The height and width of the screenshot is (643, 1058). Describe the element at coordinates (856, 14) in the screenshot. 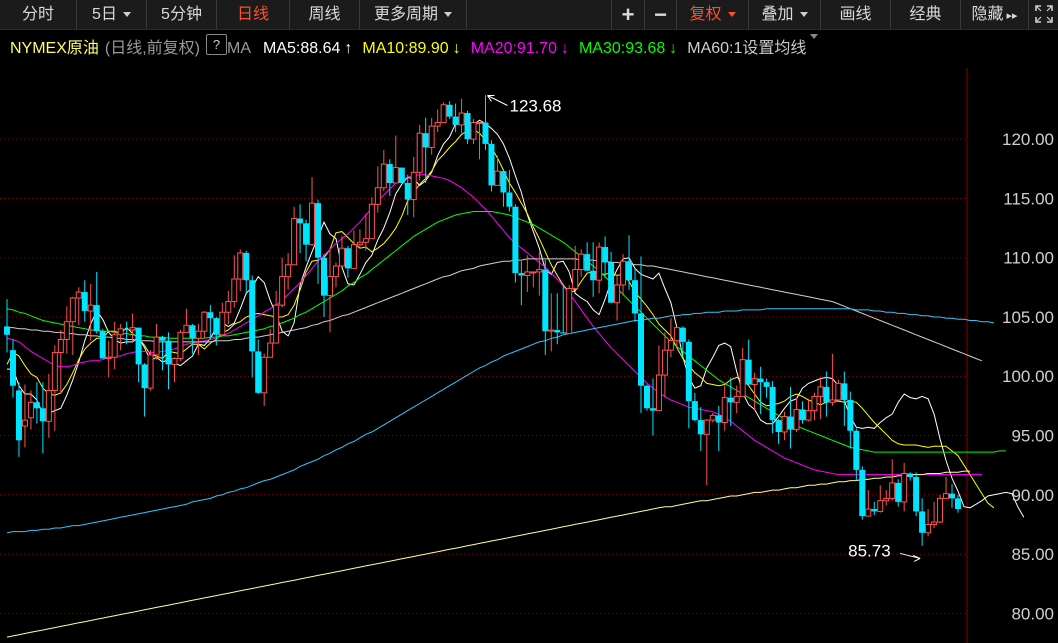

I see `draw-line-button: 画线` at that location.